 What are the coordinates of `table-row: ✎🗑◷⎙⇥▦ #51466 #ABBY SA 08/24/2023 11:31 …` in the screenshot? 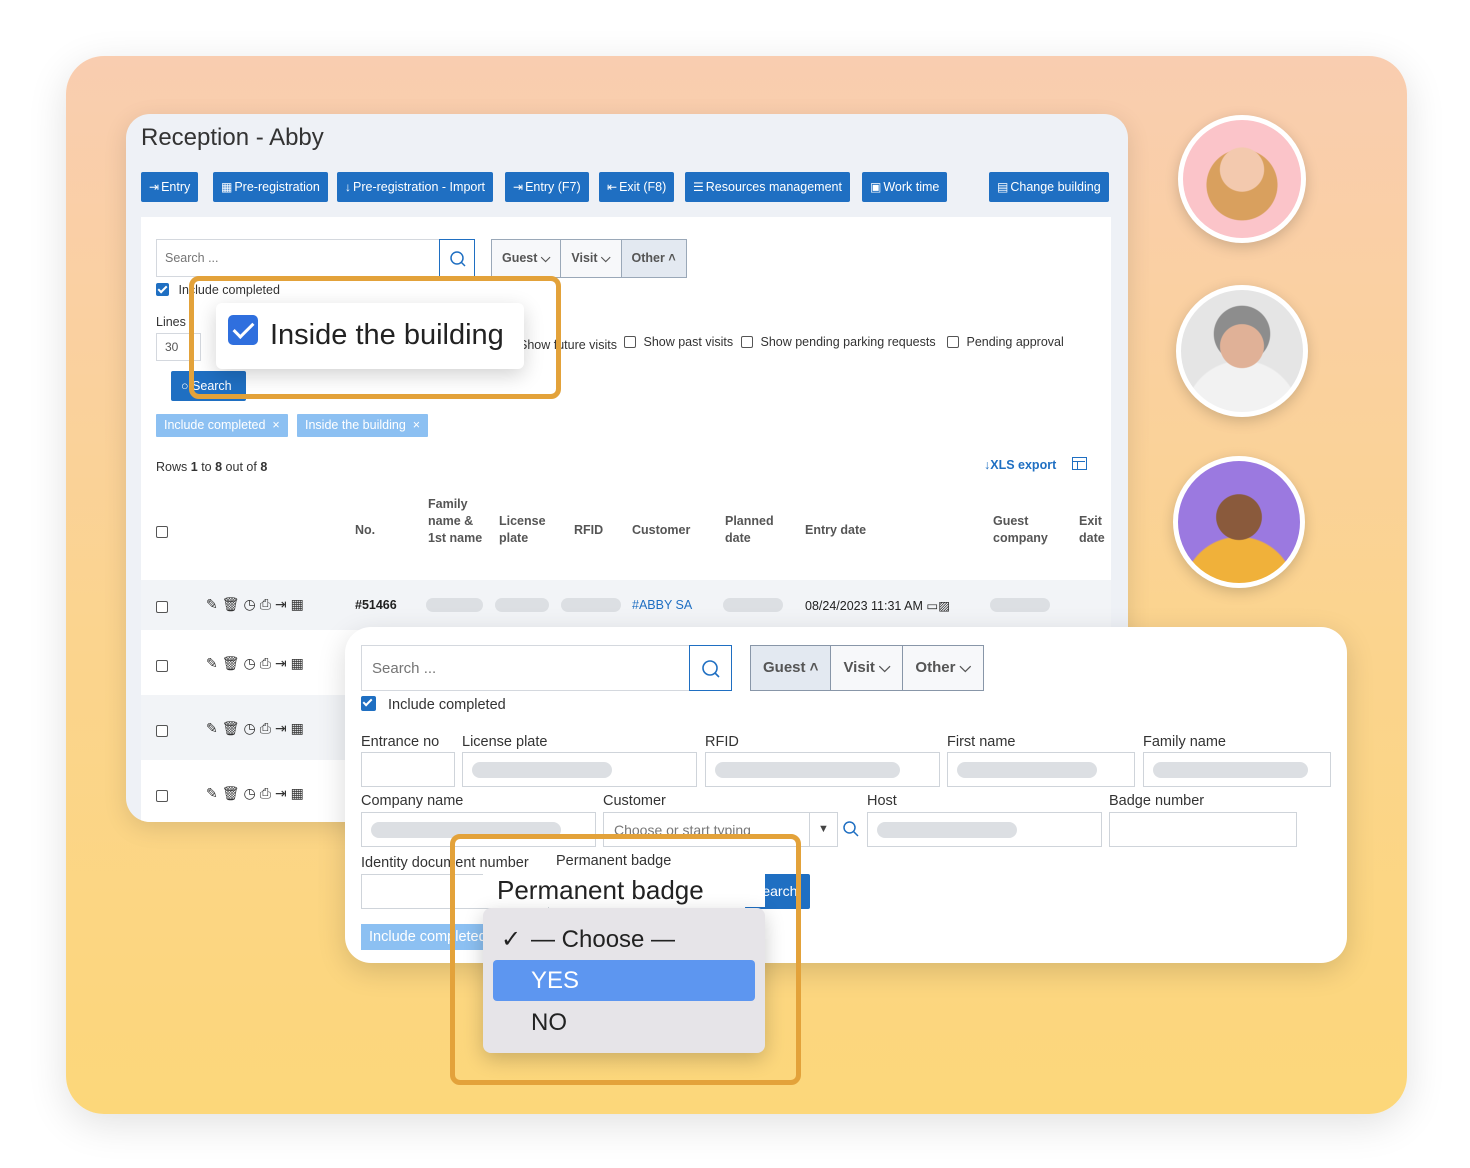 It's located at (626, 605).